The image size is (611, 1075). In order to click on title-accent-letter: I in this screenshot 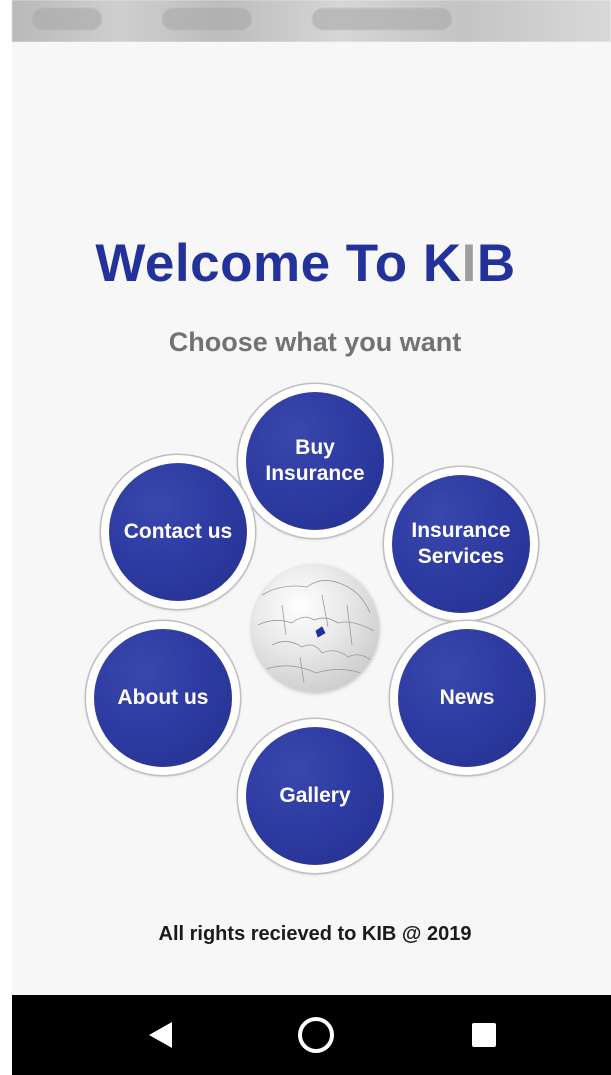, I will do `click(469, 263)`.